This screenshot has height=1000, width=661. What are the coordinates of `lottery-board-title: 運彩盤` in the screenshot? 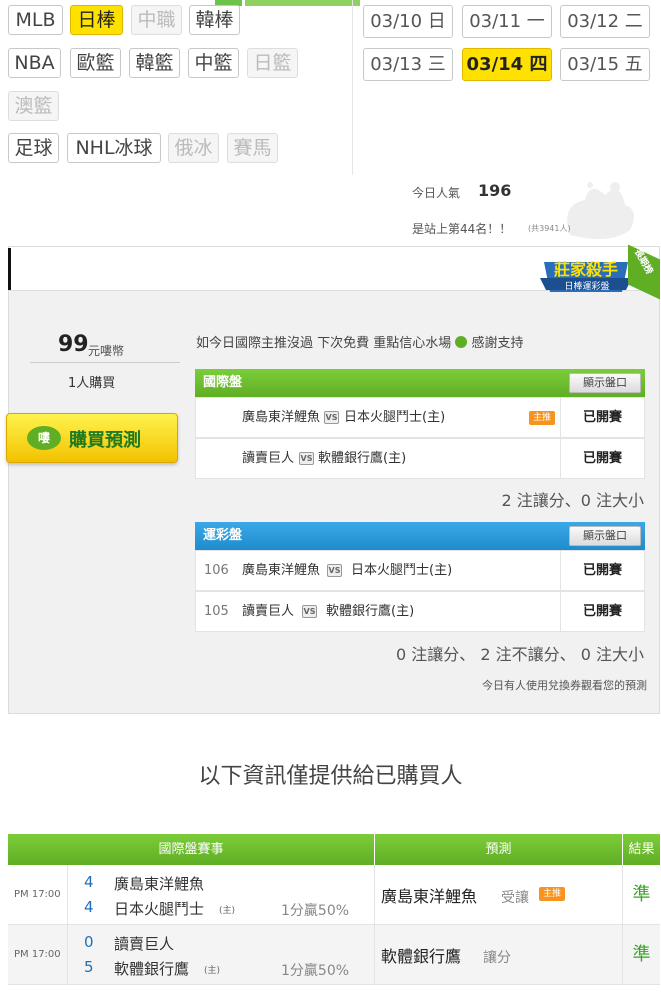 It's located at (223, 535).